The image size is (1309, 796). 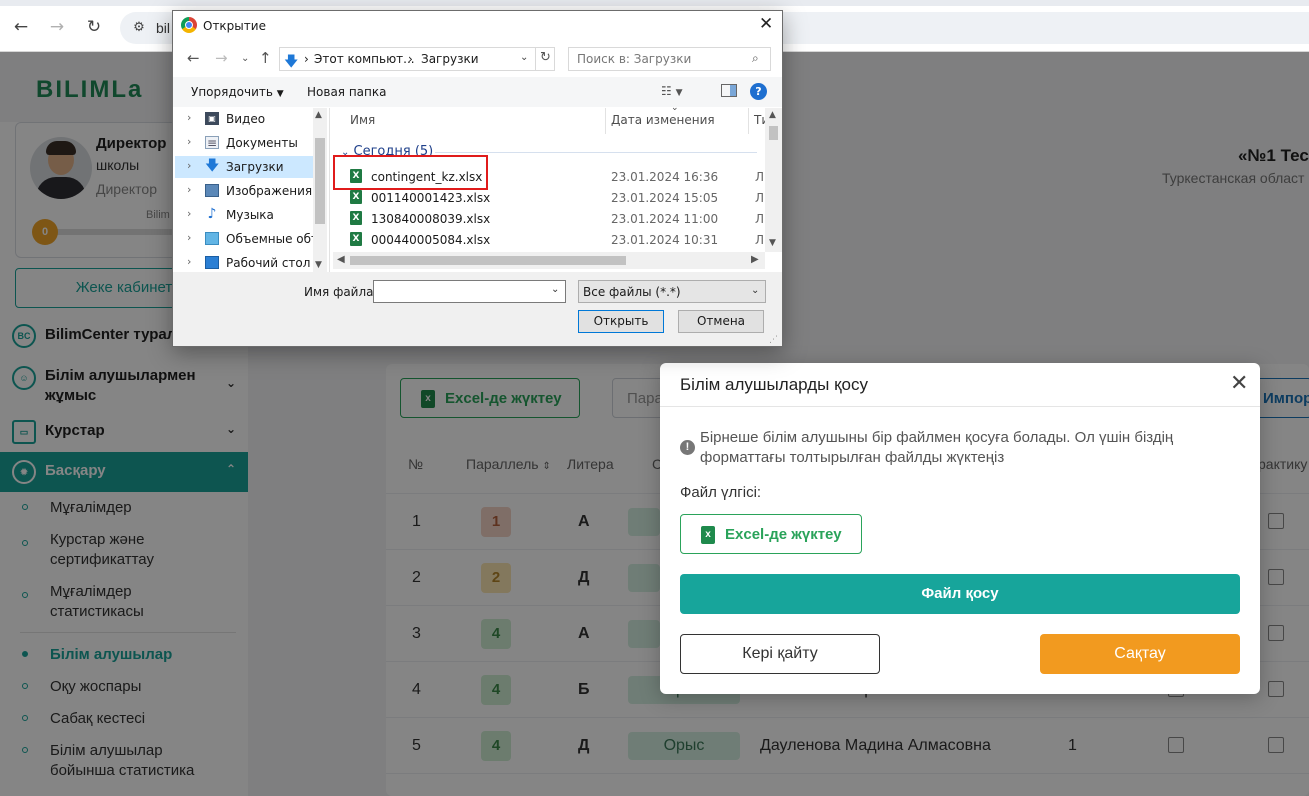 What do you see at coordinates (244, 143) in the screenshot?
I see `tree-item-documents: › ≡ Документы` at bounding box center [244, 143].